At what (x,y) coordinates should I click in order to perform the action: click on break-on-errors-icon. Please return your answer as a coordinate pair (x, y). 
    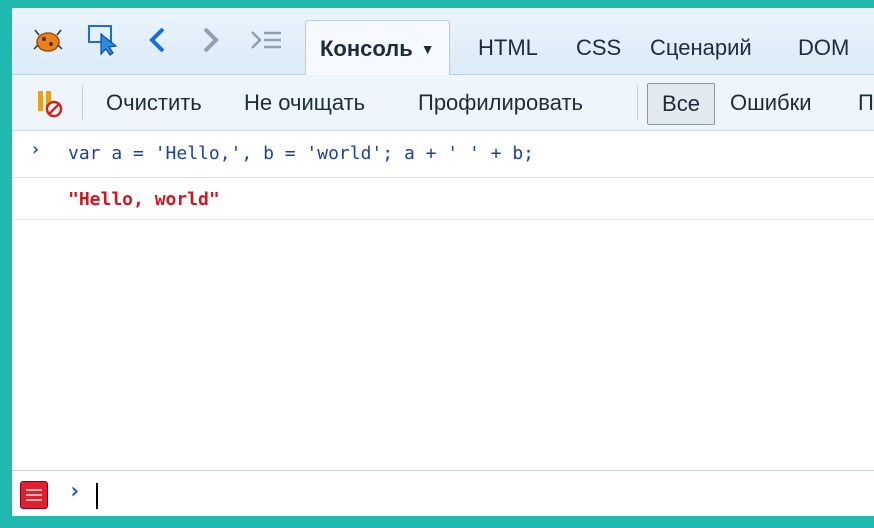
    Looking at the image, I should click on (49, 103).